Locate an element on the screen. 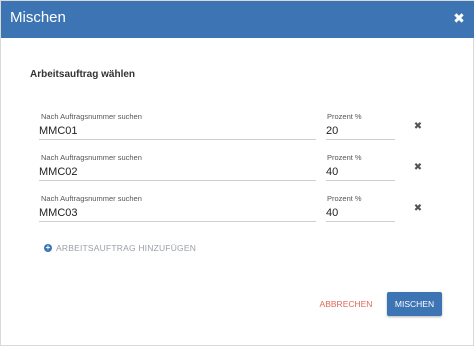 This screenshot has height=346, width=474. dialog-title: Mischen is located at coordinates (38, 17).